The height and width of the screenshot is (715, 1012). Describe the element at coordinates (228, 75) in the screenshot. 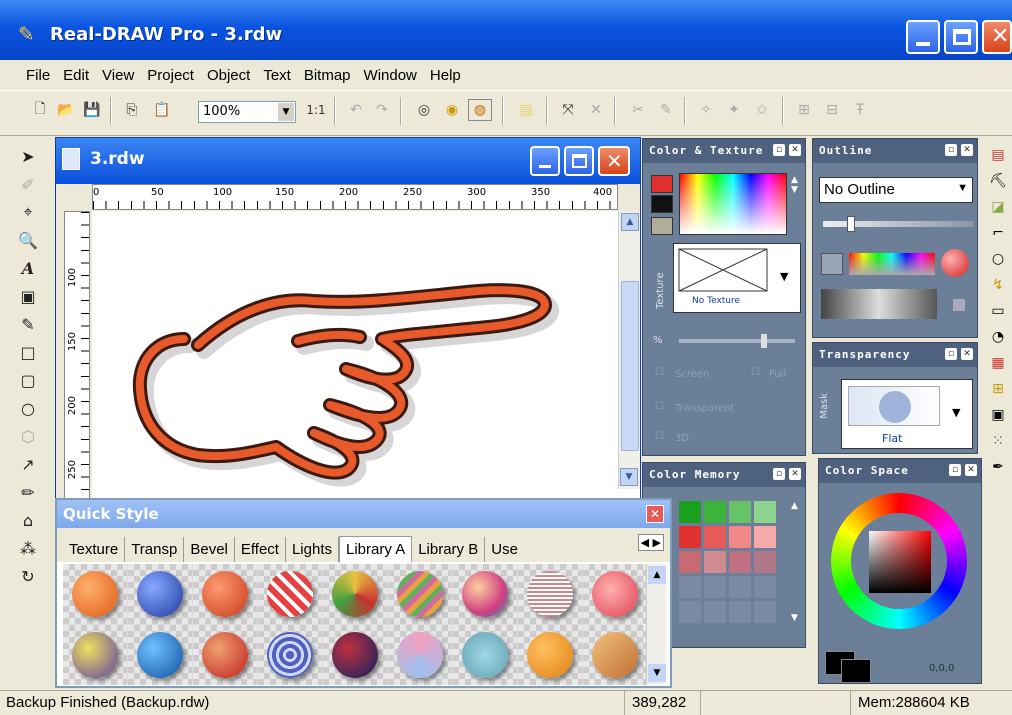

I see `menu-object: Object` at that location.